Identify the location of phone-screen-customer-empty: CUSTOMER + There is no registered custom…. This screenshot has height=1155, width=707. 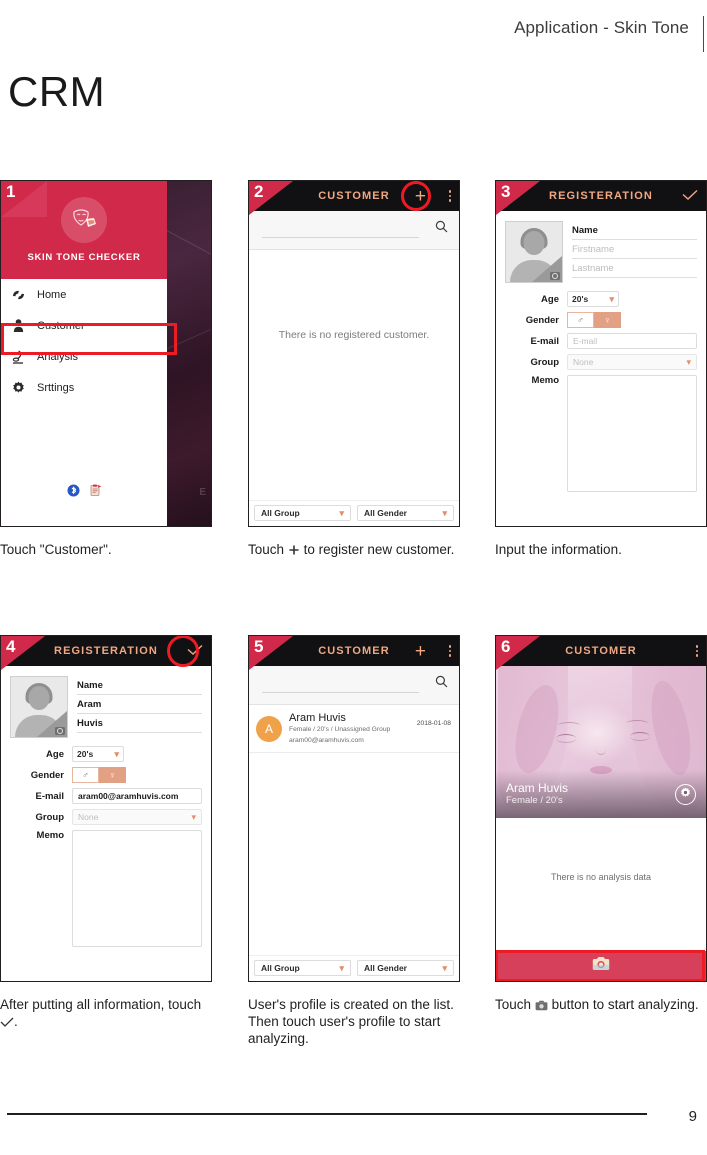
(354, 353).